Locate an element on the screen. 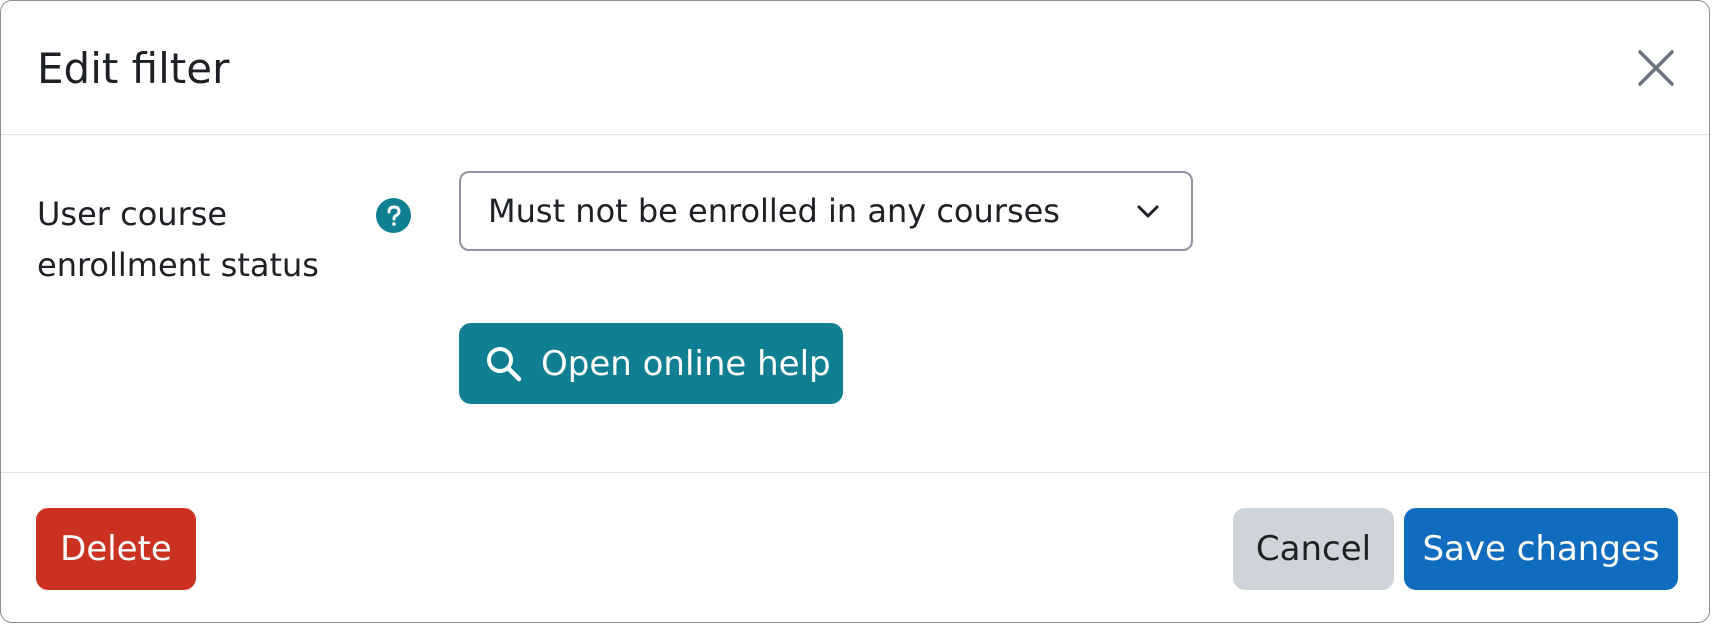 This screenshot has height=625, width=1712. help-icon is located at coordinates (393, 215).